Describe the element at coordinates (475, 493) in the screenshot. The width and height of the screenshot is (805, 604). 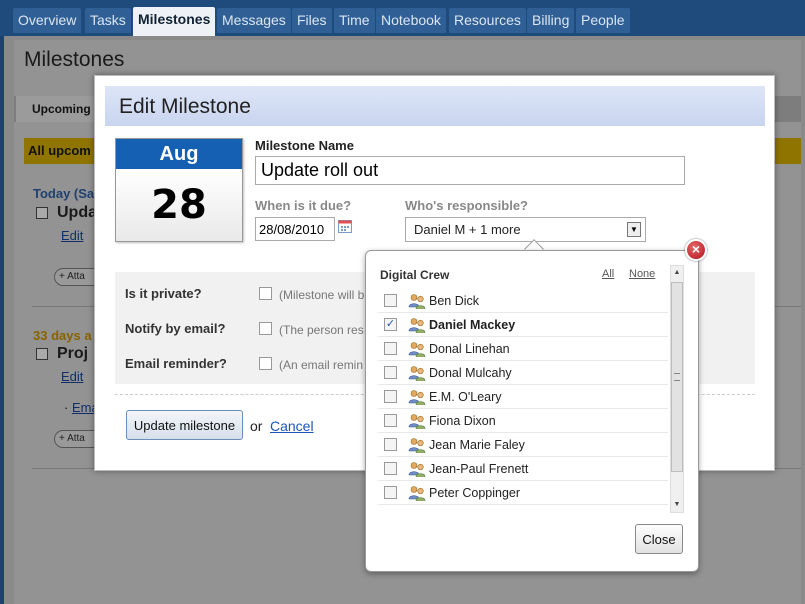
I see `person-name: Peter Coppinger` at that location.